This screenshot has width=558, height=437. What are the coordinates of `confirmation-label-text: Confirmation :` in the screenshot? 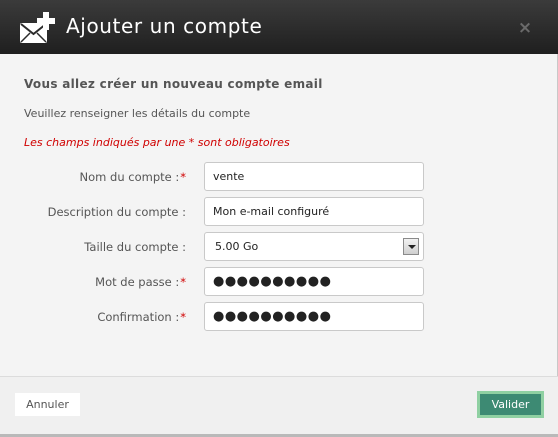 It's located at (138, 317).